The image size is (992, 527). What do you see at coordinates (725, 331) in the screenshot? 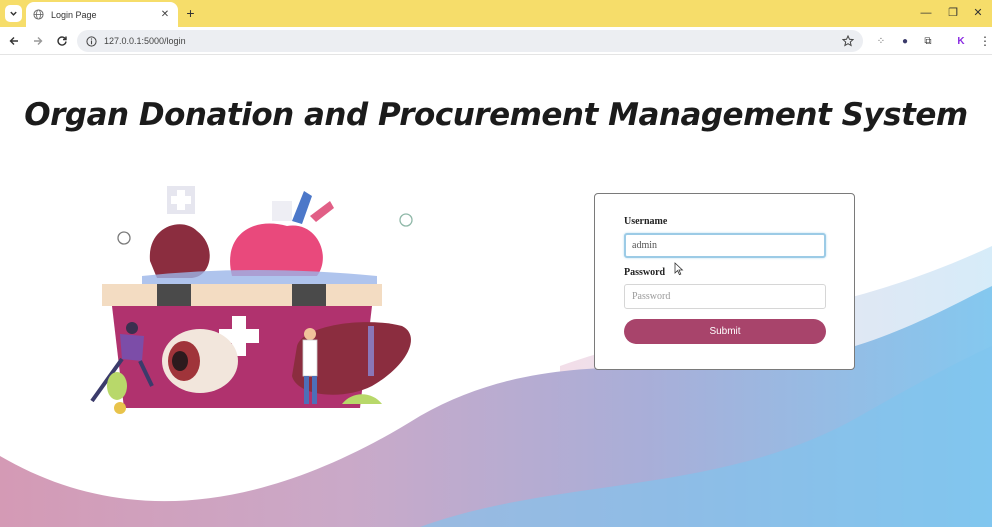
I see `submit-button: Submit` at bounding box center [725, 331].